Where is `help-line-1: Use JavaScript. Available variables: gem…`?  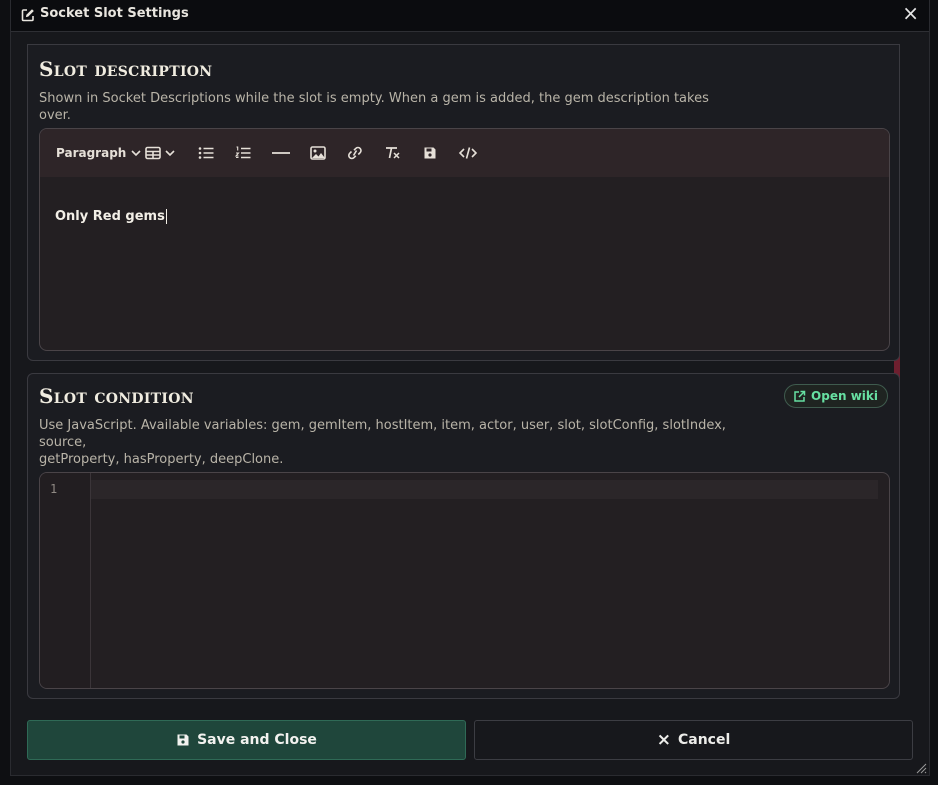 help-line-1: Use JavaScript. Available variables: gem… is located at coordinates (382, 434).